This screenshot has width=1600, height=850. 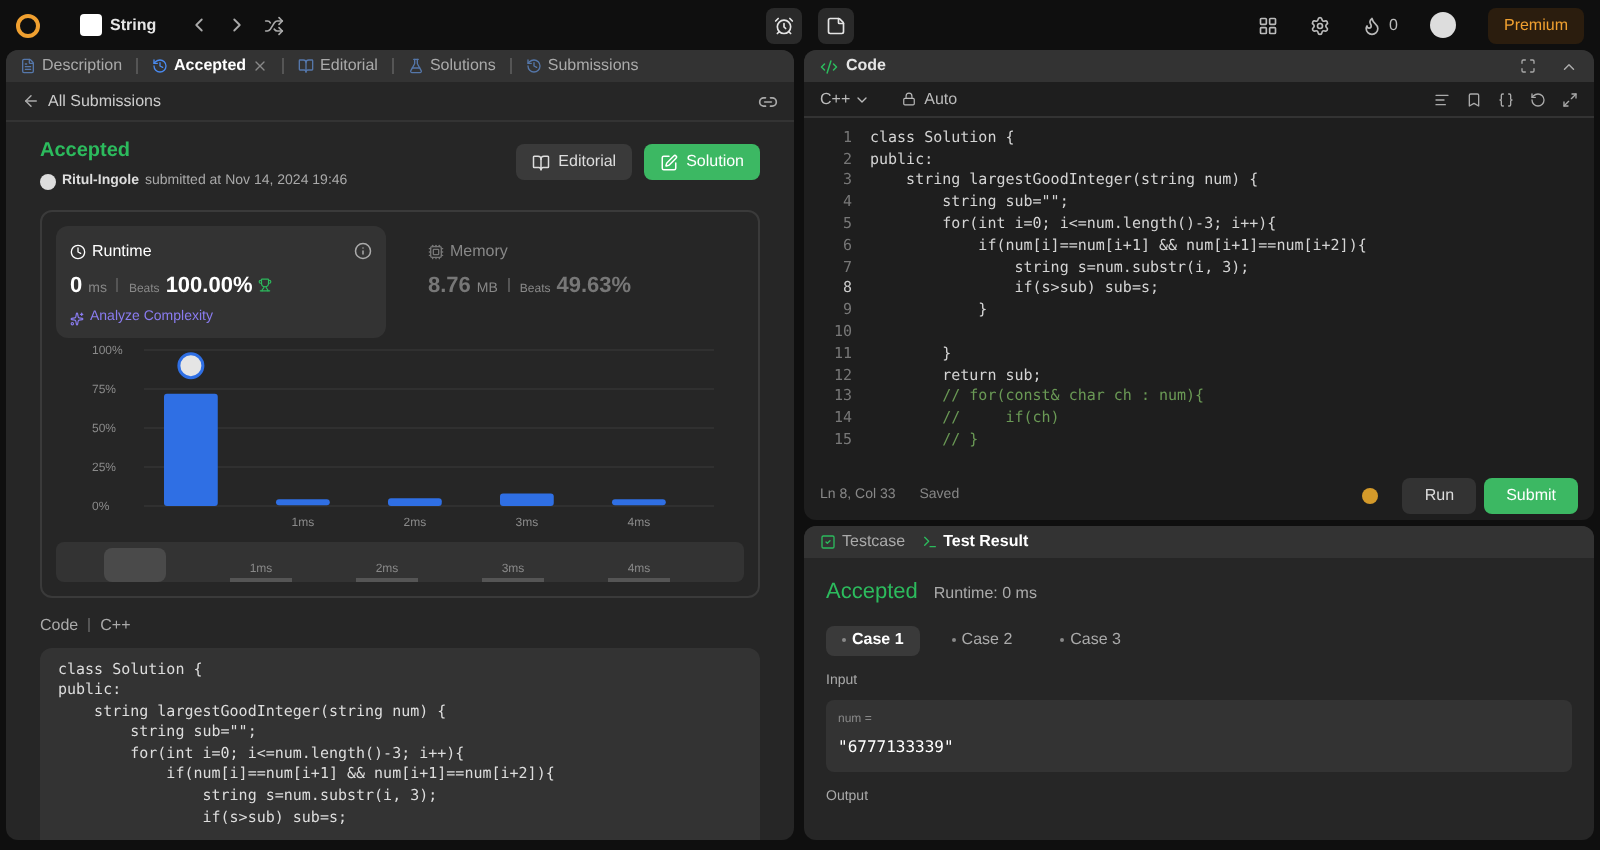 I want to click on metric-value: 8.76, so click(x=449, y=286).